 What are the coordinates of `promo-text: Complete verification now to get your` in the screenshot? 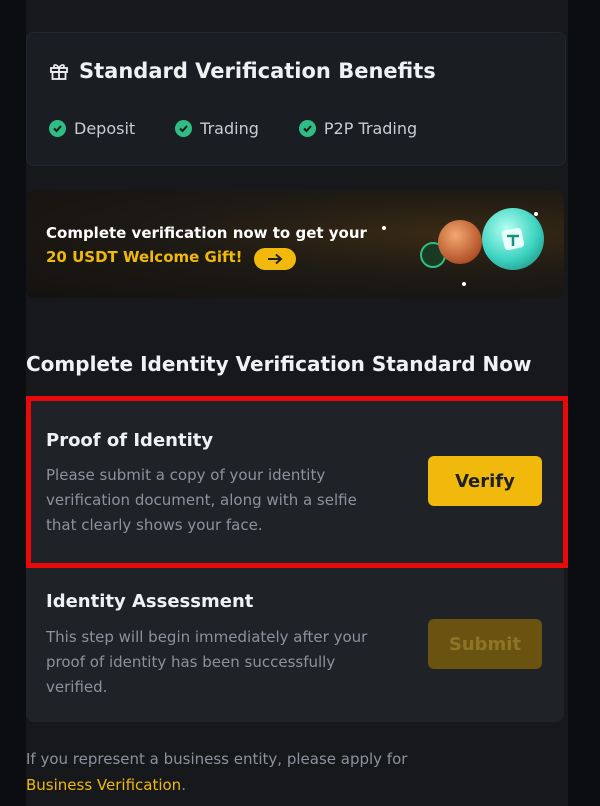 It's located at (206, 233).